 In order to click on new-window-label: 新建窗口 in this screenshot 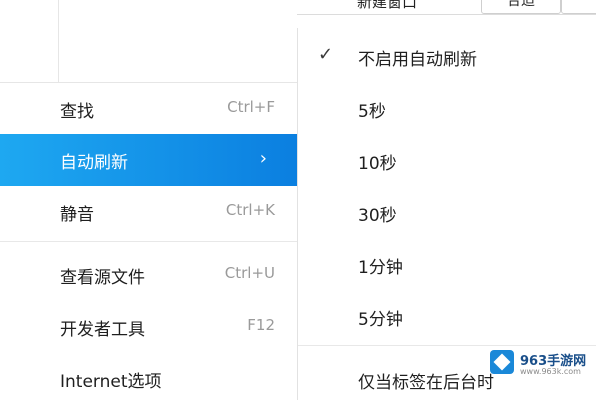, I will do `click(387, 5)`.